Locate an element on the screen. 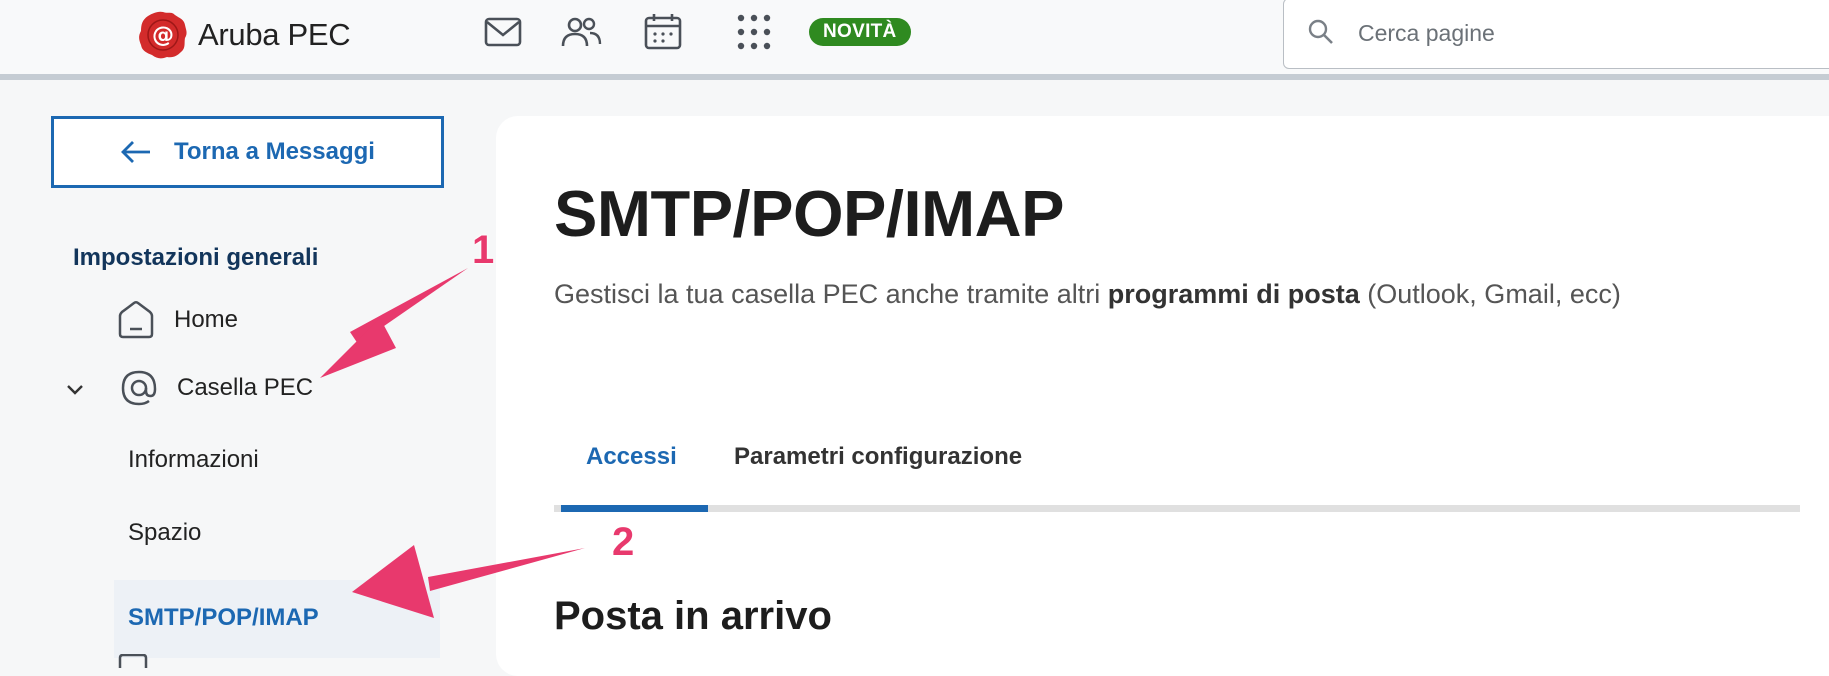 This screenshot has width=1829, height=676. mail-icon is located at coordinates (503, 32).